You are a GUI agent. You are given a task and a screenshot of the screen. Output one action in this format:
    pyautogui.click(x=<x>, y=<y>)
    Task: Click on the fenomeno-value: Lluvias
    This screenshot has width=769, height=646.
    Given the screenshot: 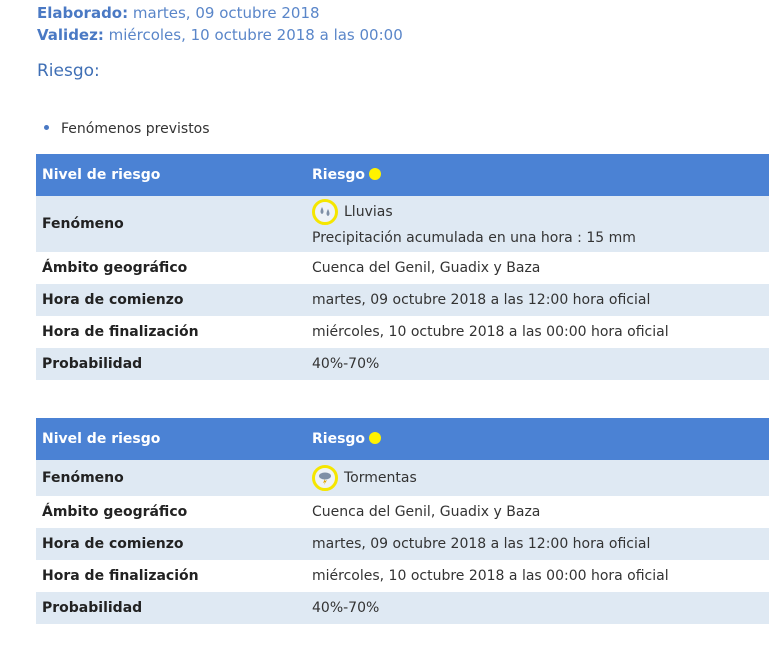 What is the action you would take?
    pyautogui.click(x=368, y=212)
    